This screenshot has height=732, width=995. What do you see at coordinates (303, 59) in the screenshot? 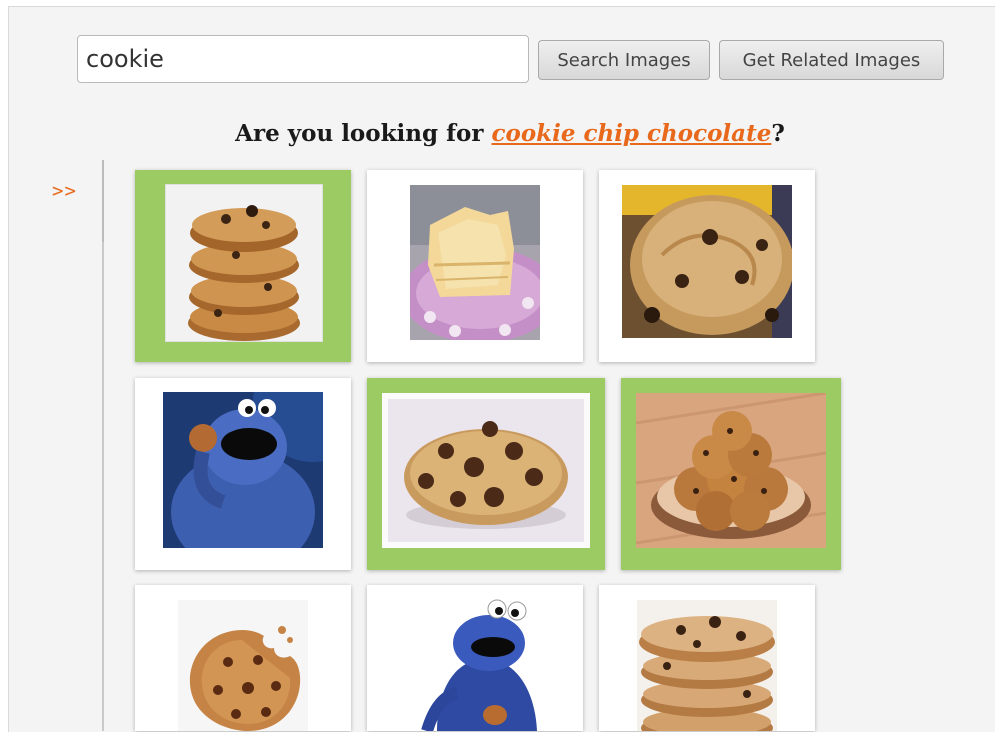
I see `search-input` at bounding box center [303, 59].